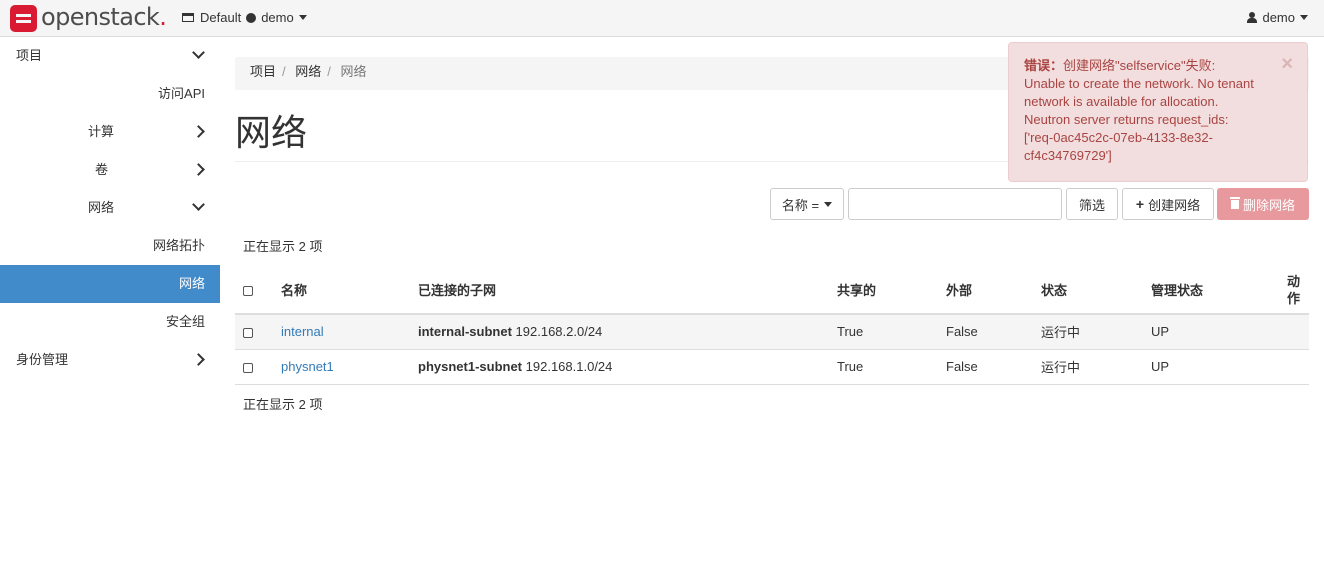 This screenshot has height=582, width=1324. I want to click on sidebar-item-compute: 计算, so click(110, 132).